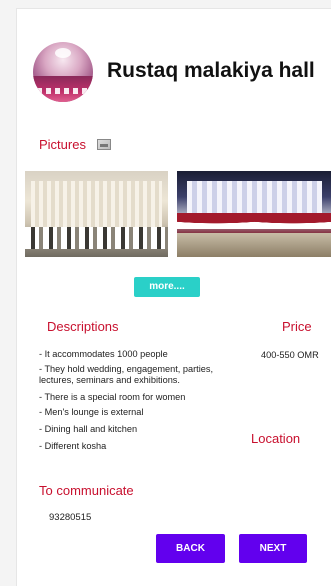  What do you see at coordinates (211, 70) in the screenshot?
I see `hall-title: Rustaq malakiya hall` at bounding box center [211, 70].